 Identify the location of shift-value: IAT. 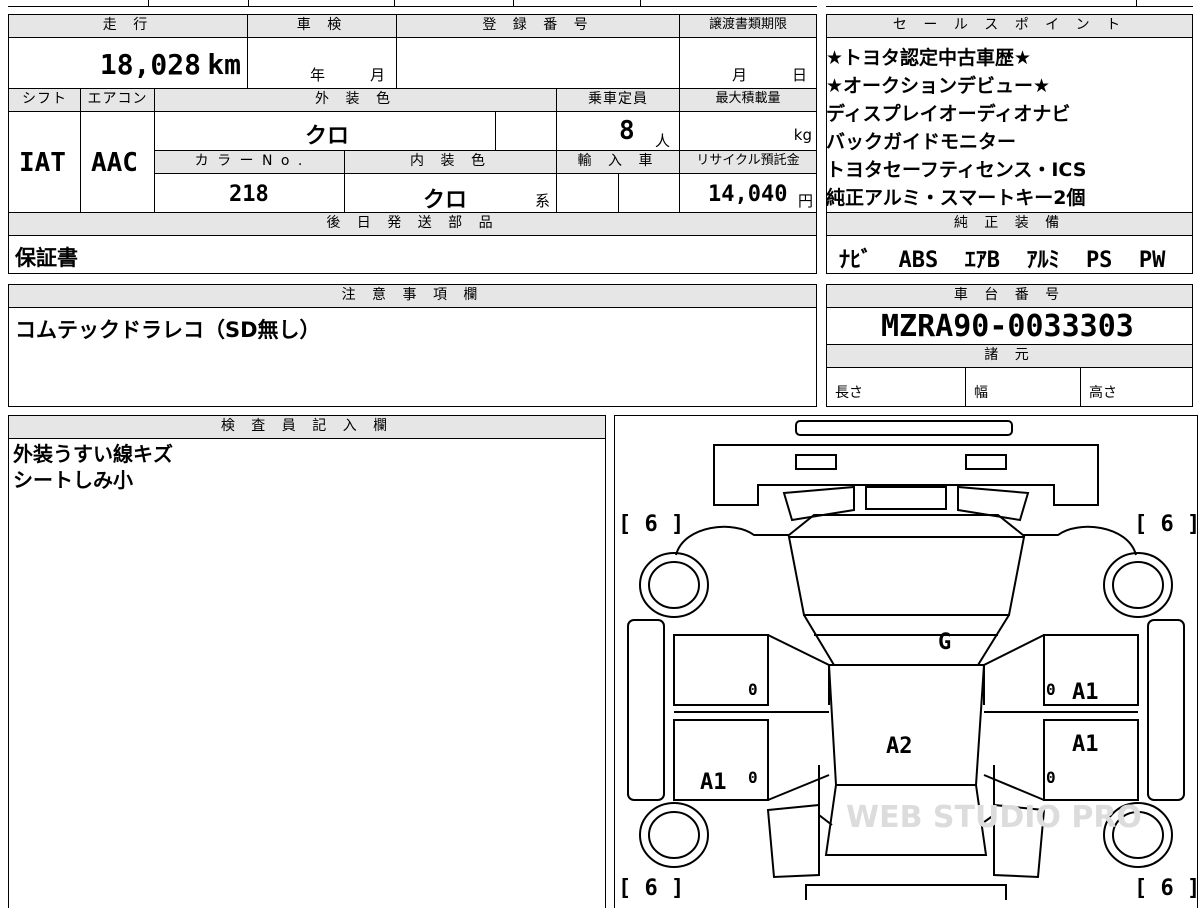
(42, 163).